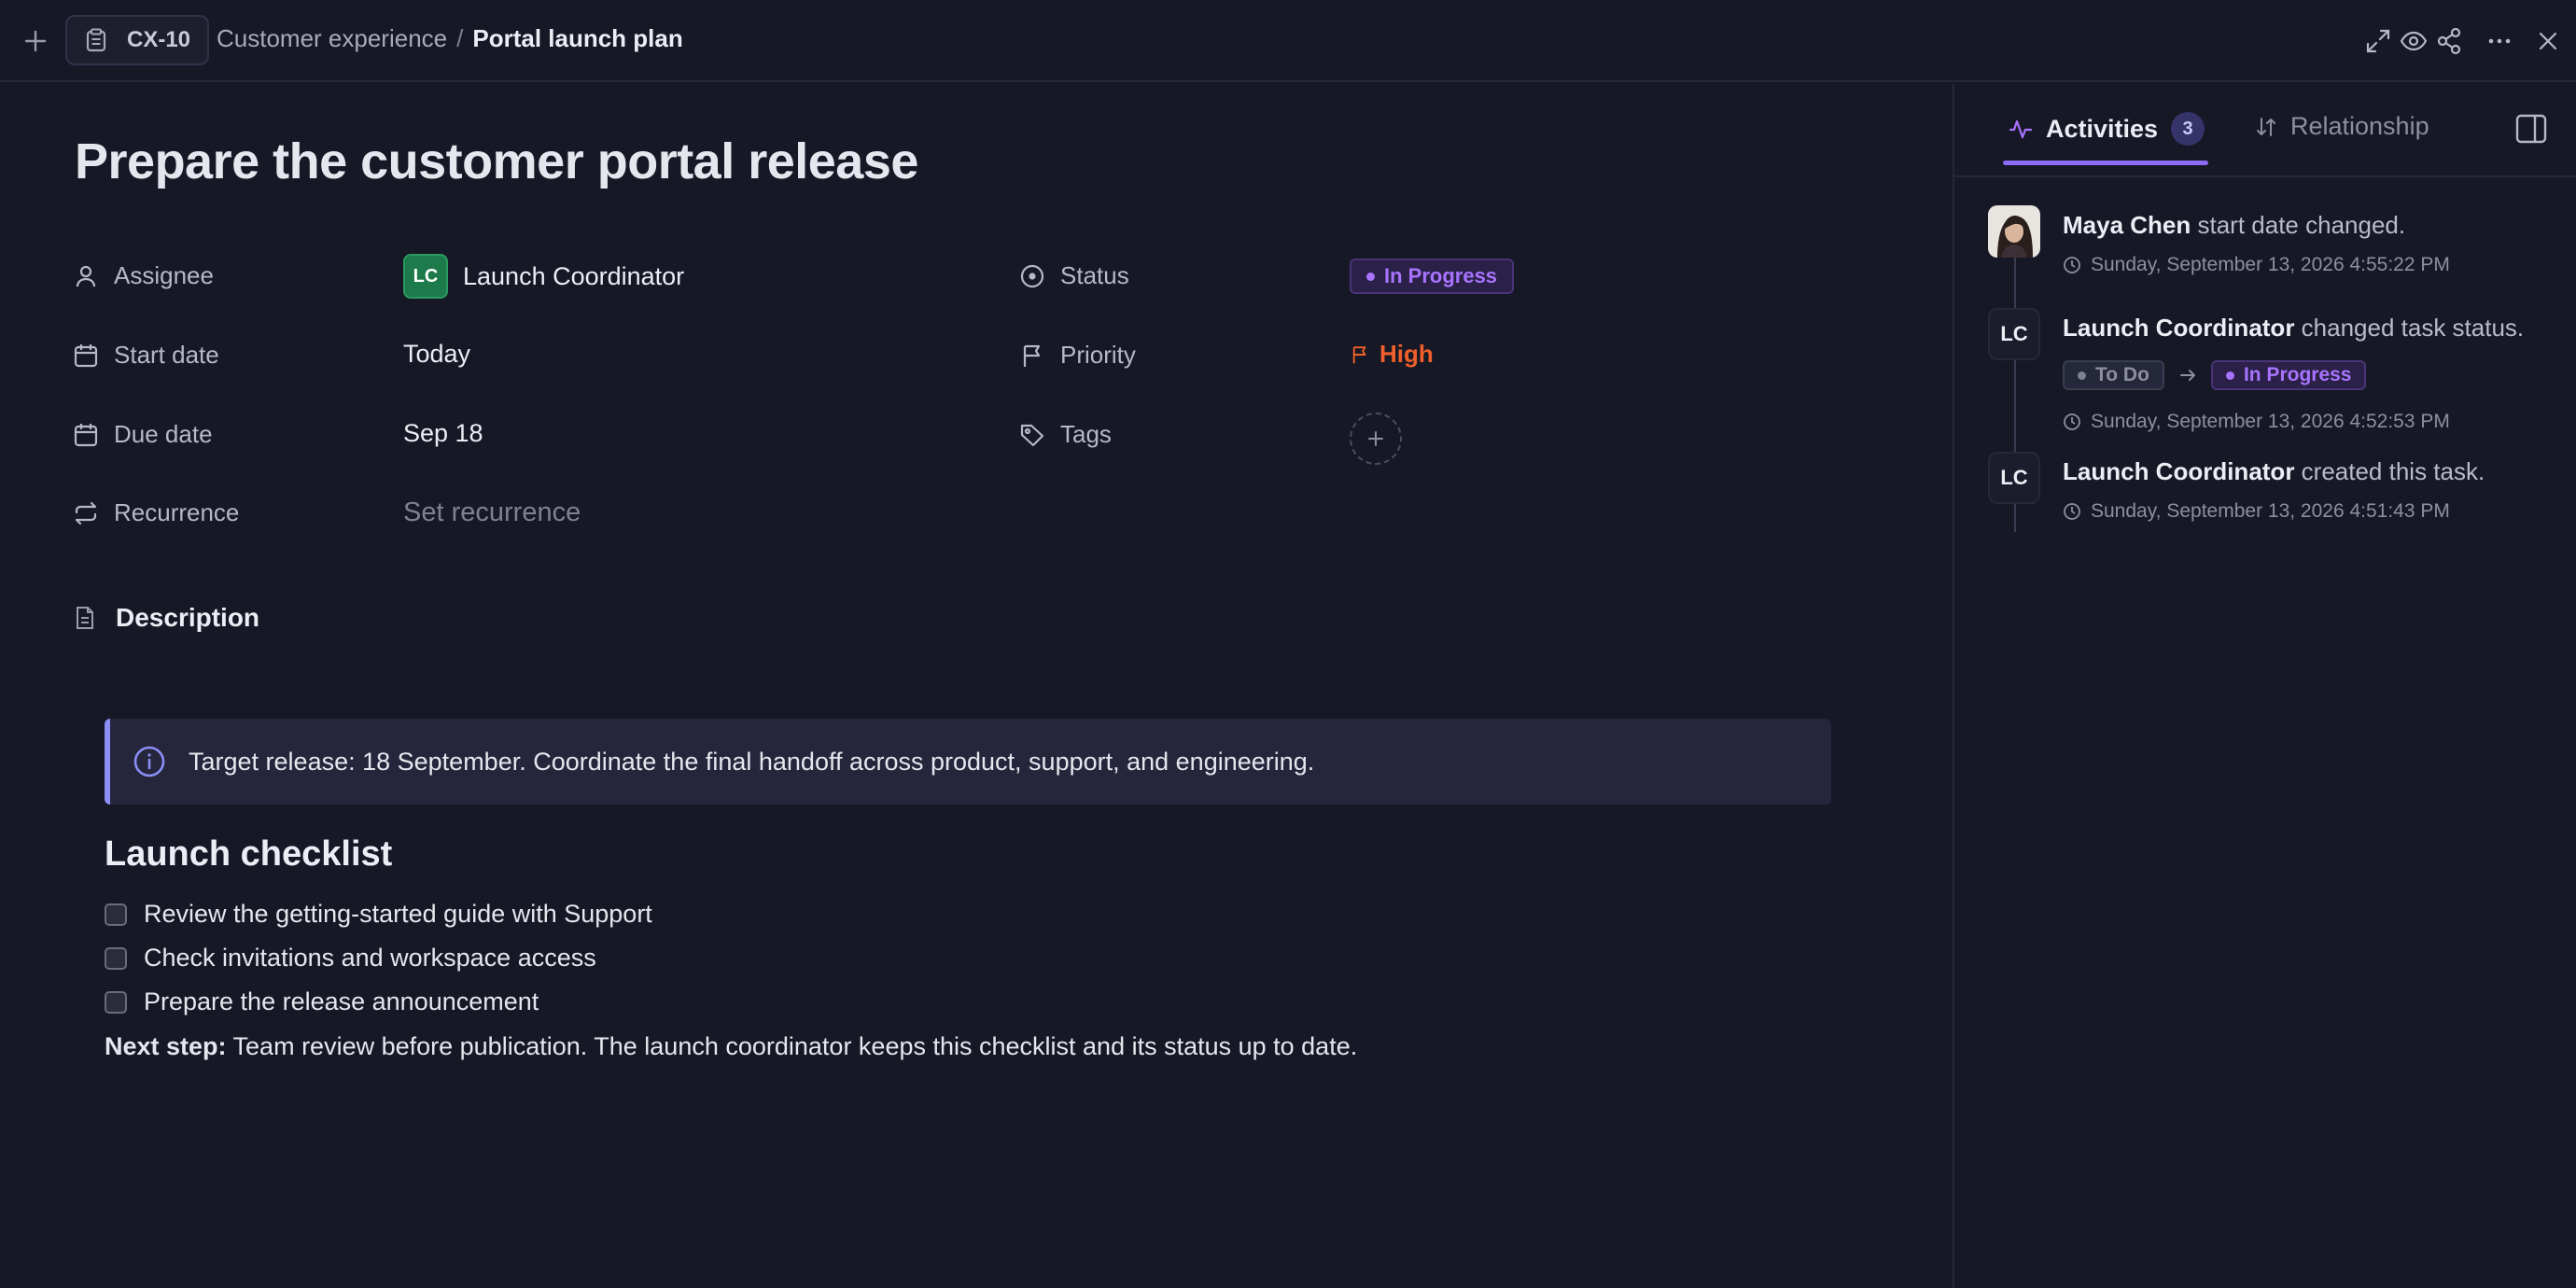 The height and width of the screenshot is (1288, 2576). What do you see at coordinates (436, 354) in the screenshot?
I see `start-date-value: Today` at bounding box center [436, 354].